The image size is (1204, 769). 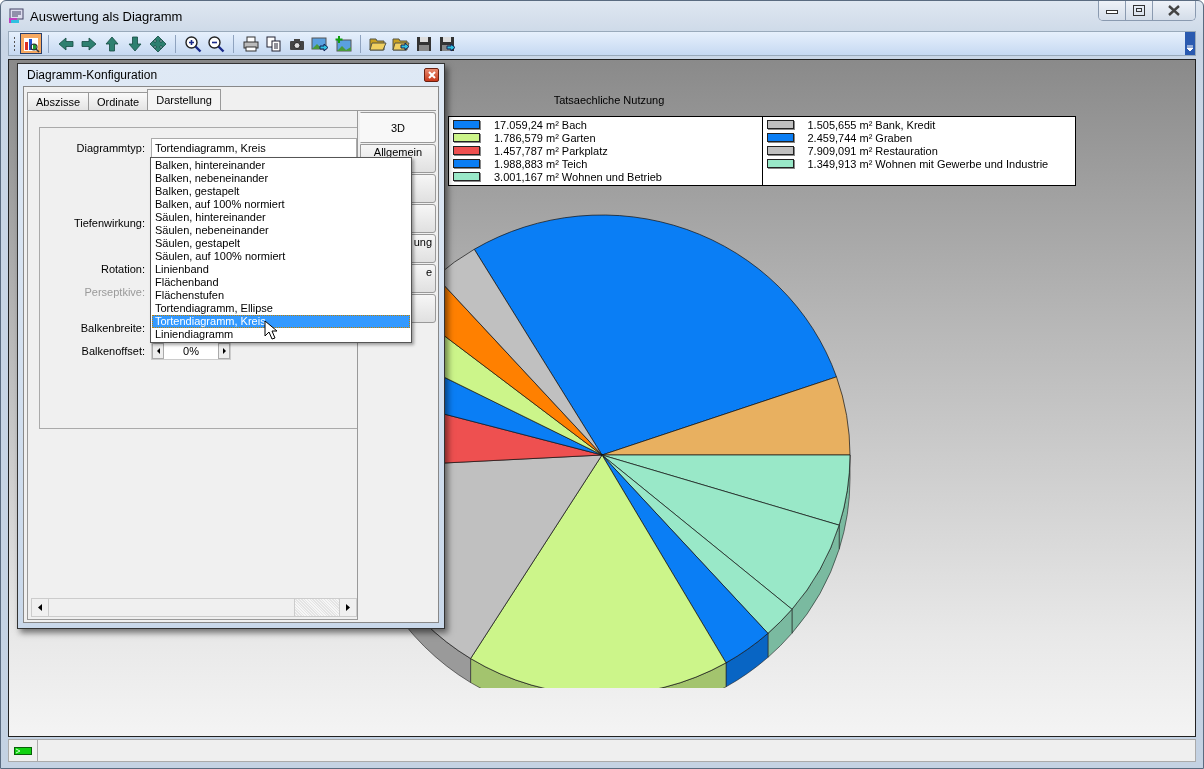 I want to click on printer-icon, so click(x=251, y=43).